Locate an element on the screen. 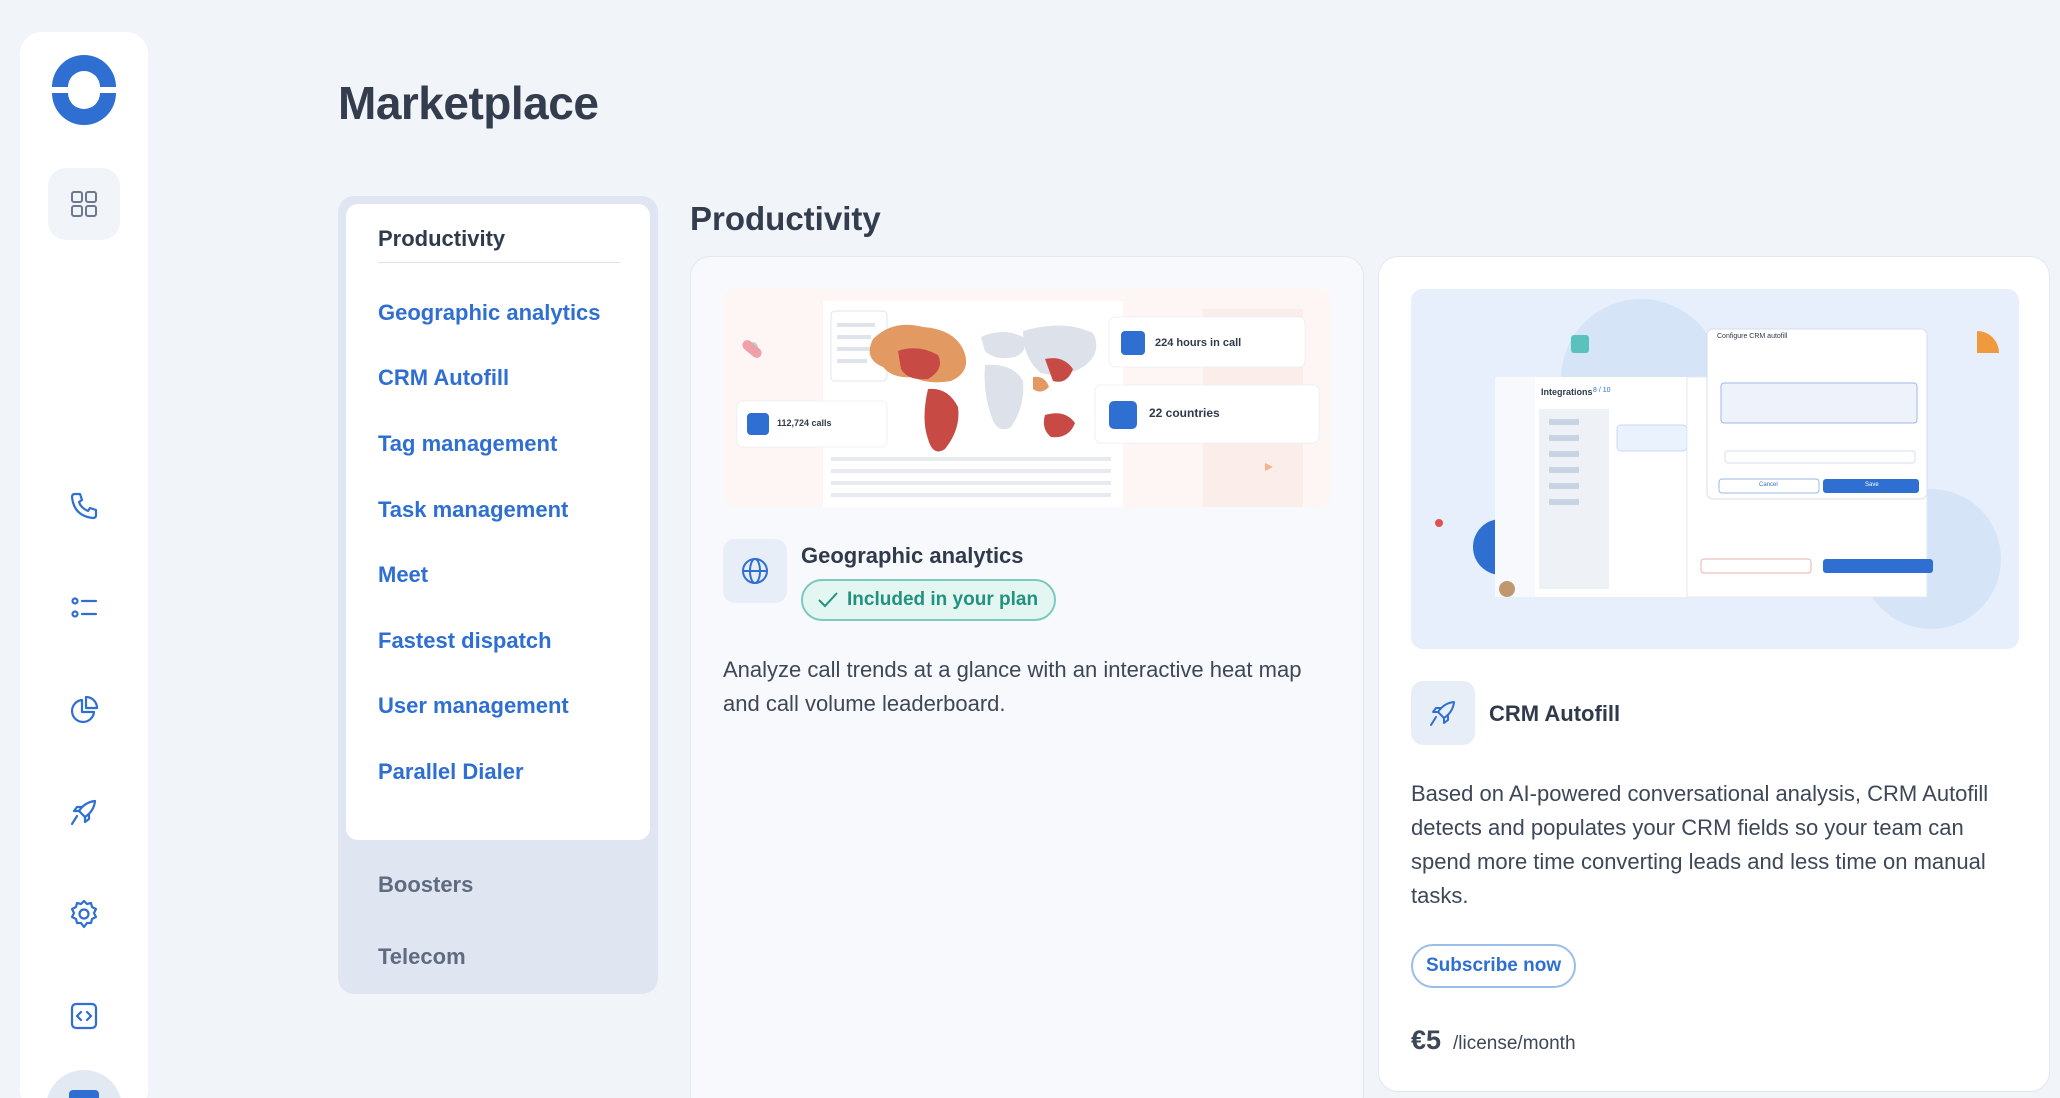  category-item-geographic-analytics: Geographic analytics is located at coordinates (489, 313).